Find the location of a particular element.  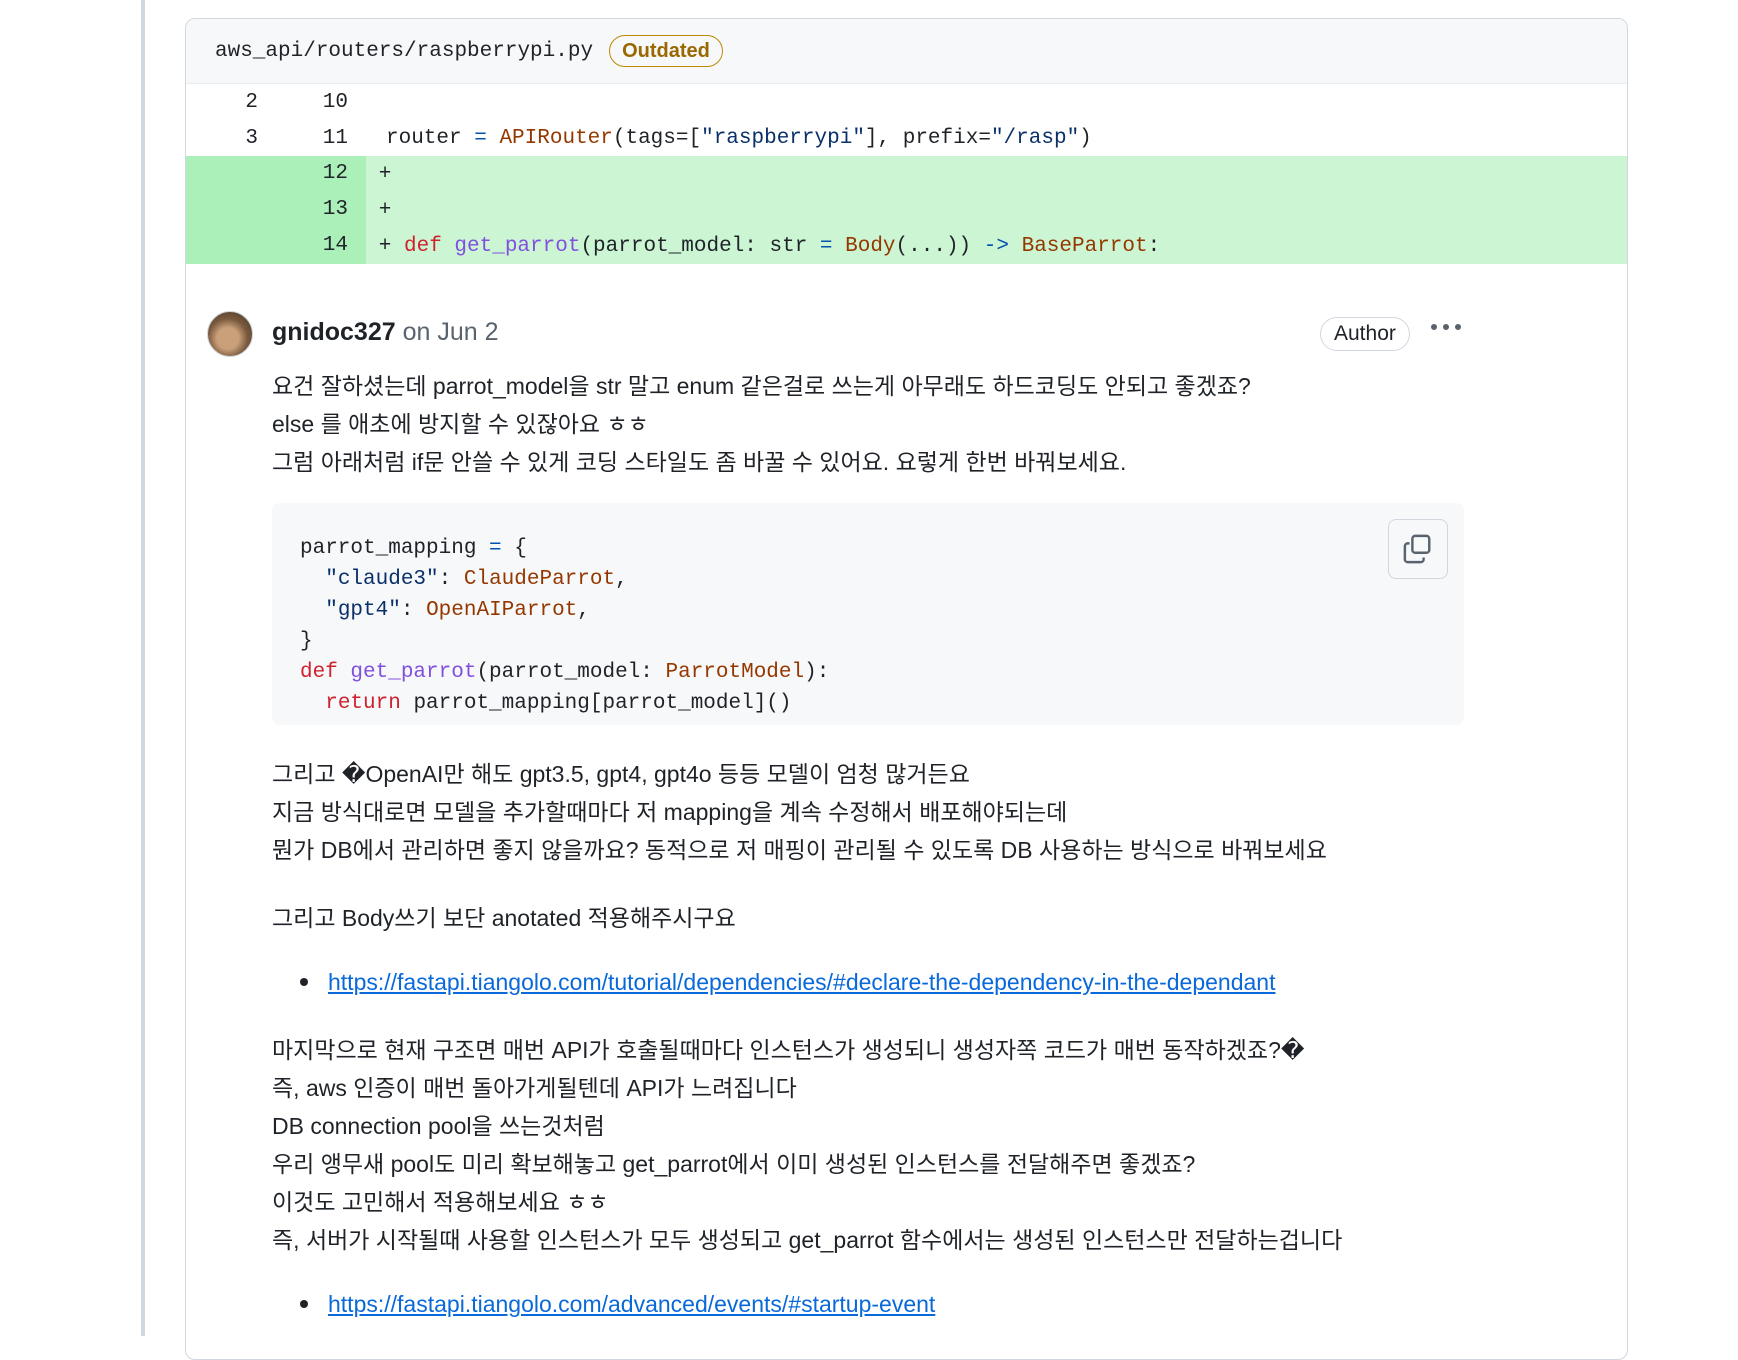

file-path-link: aws_api/routers/raspberrypi.py is located at coordinates (404, 51).